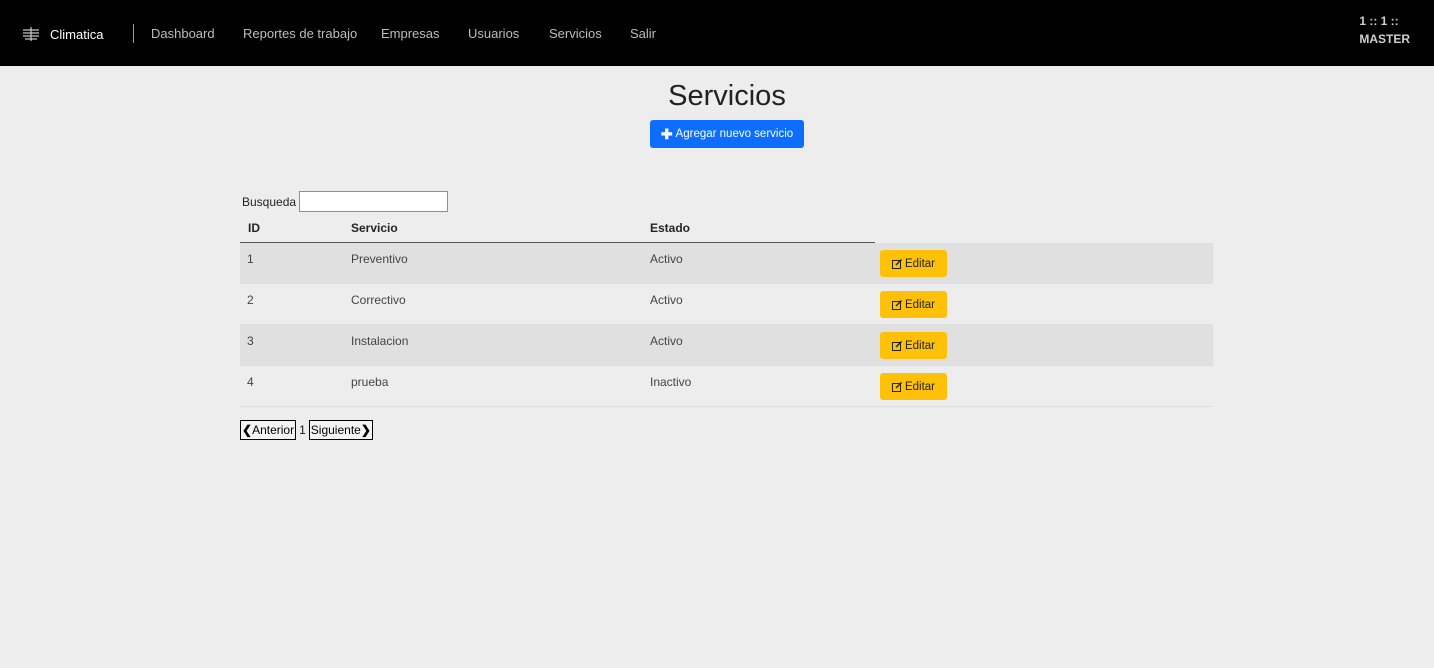  I want to click on add-service-label: Agregar nuevo servicio, so click(734, 134).